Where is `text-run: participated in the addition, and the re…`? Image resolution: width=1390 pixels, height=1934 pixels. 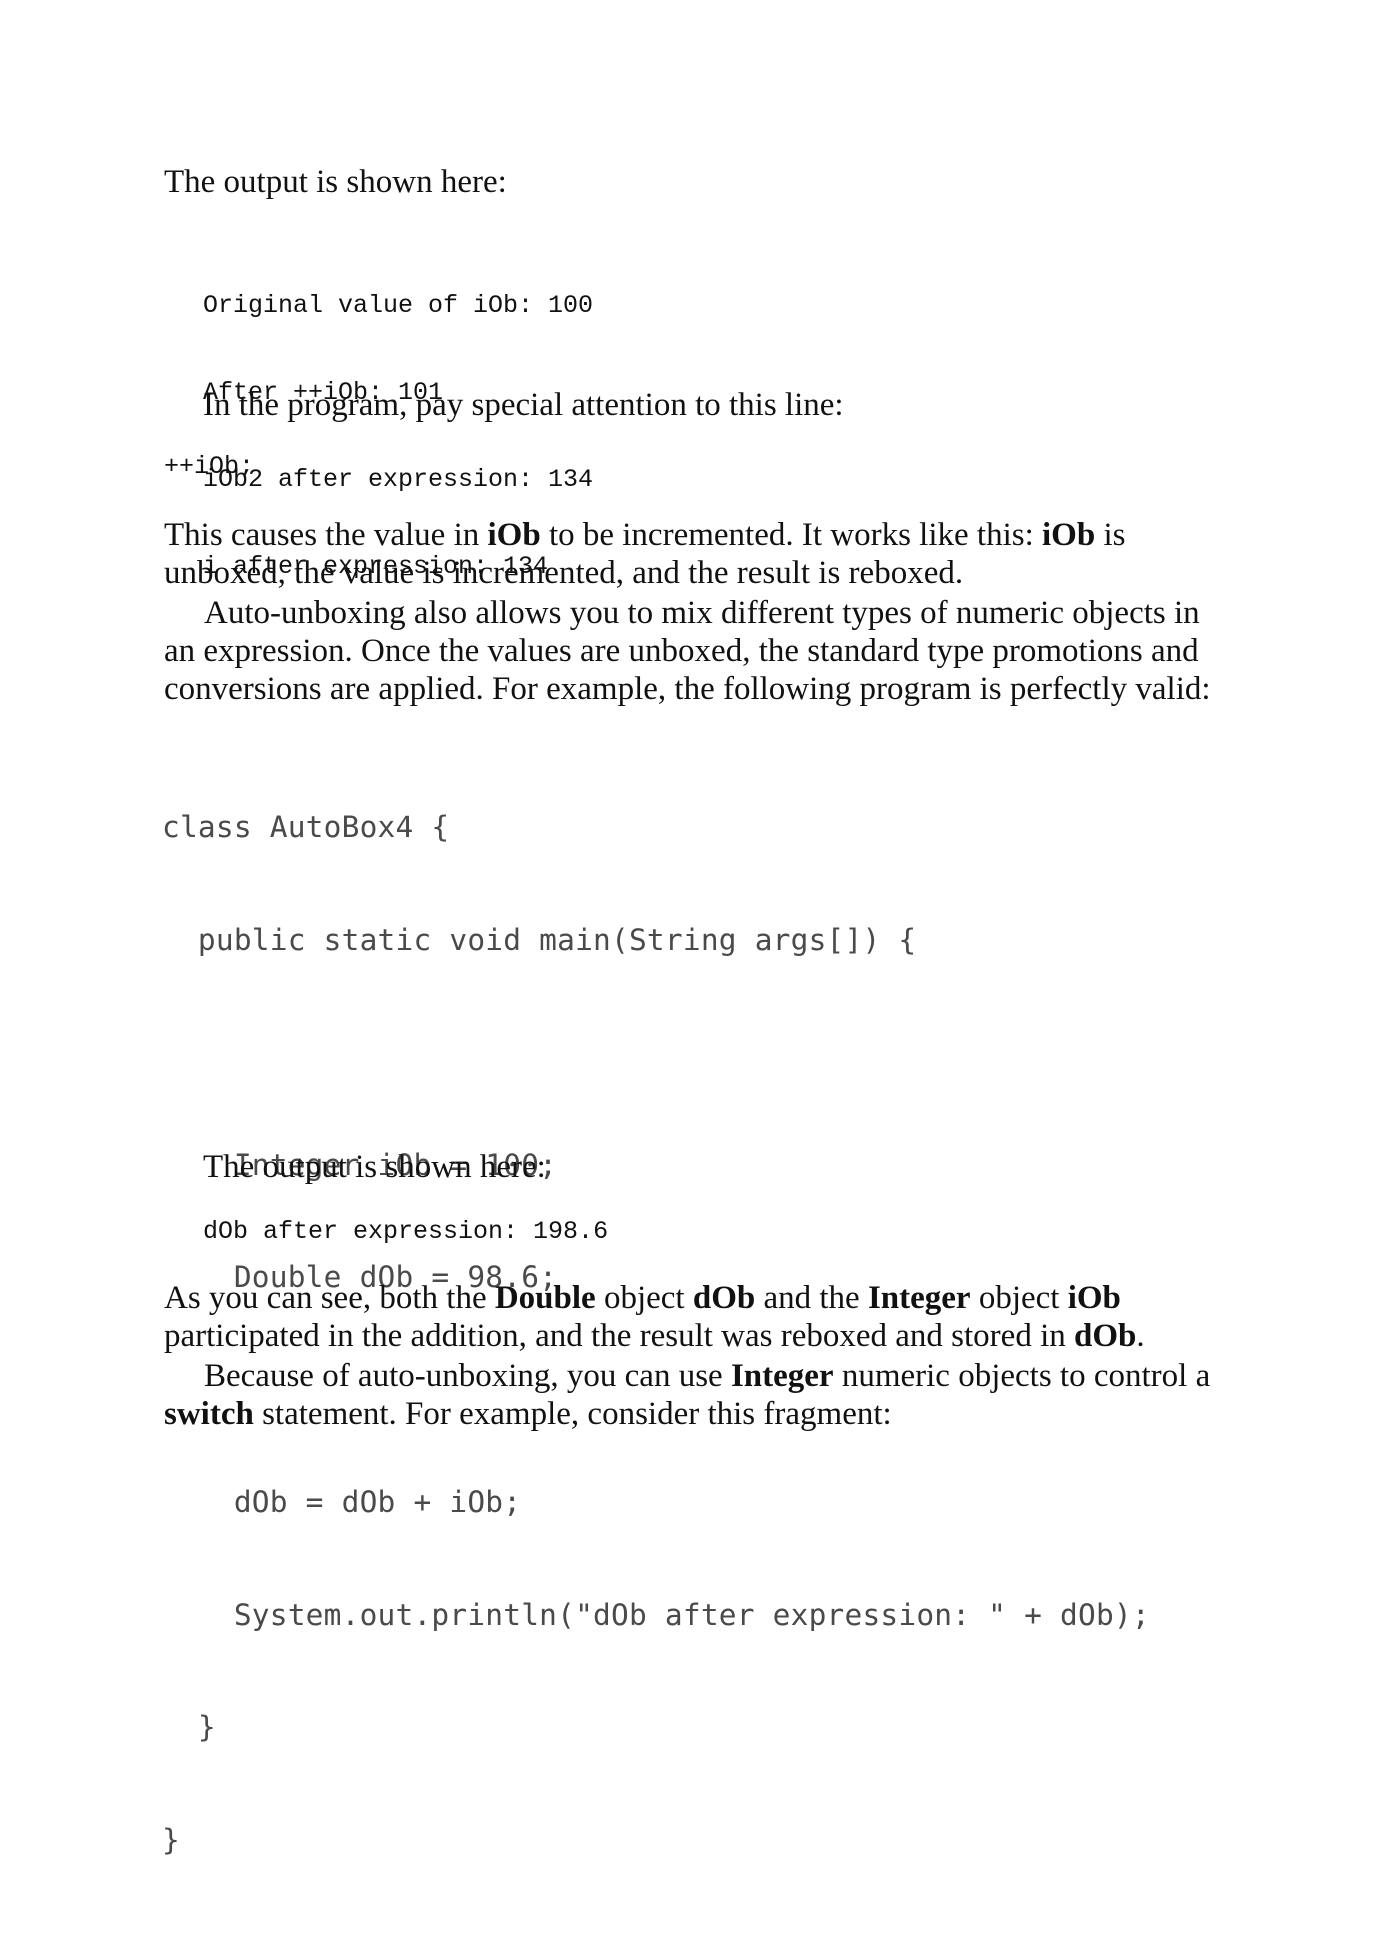
text-run: participated in the addition, and the re… is located at coordinates (619, 1336).